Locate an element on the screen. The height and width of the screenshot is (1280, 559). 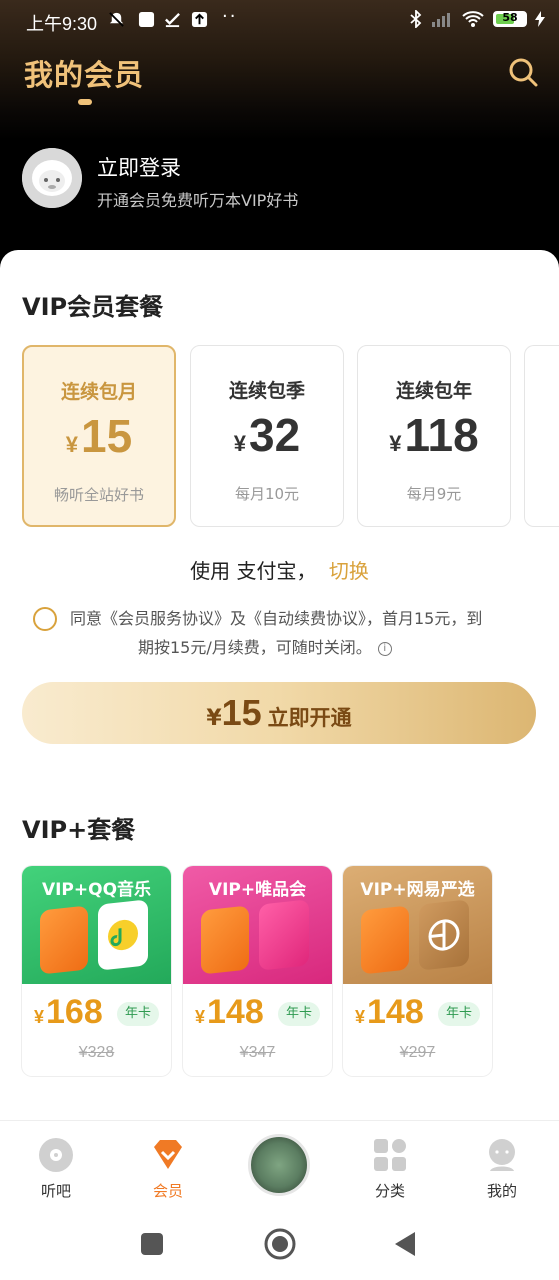
signal-icon is located at coordinates (441, 20).